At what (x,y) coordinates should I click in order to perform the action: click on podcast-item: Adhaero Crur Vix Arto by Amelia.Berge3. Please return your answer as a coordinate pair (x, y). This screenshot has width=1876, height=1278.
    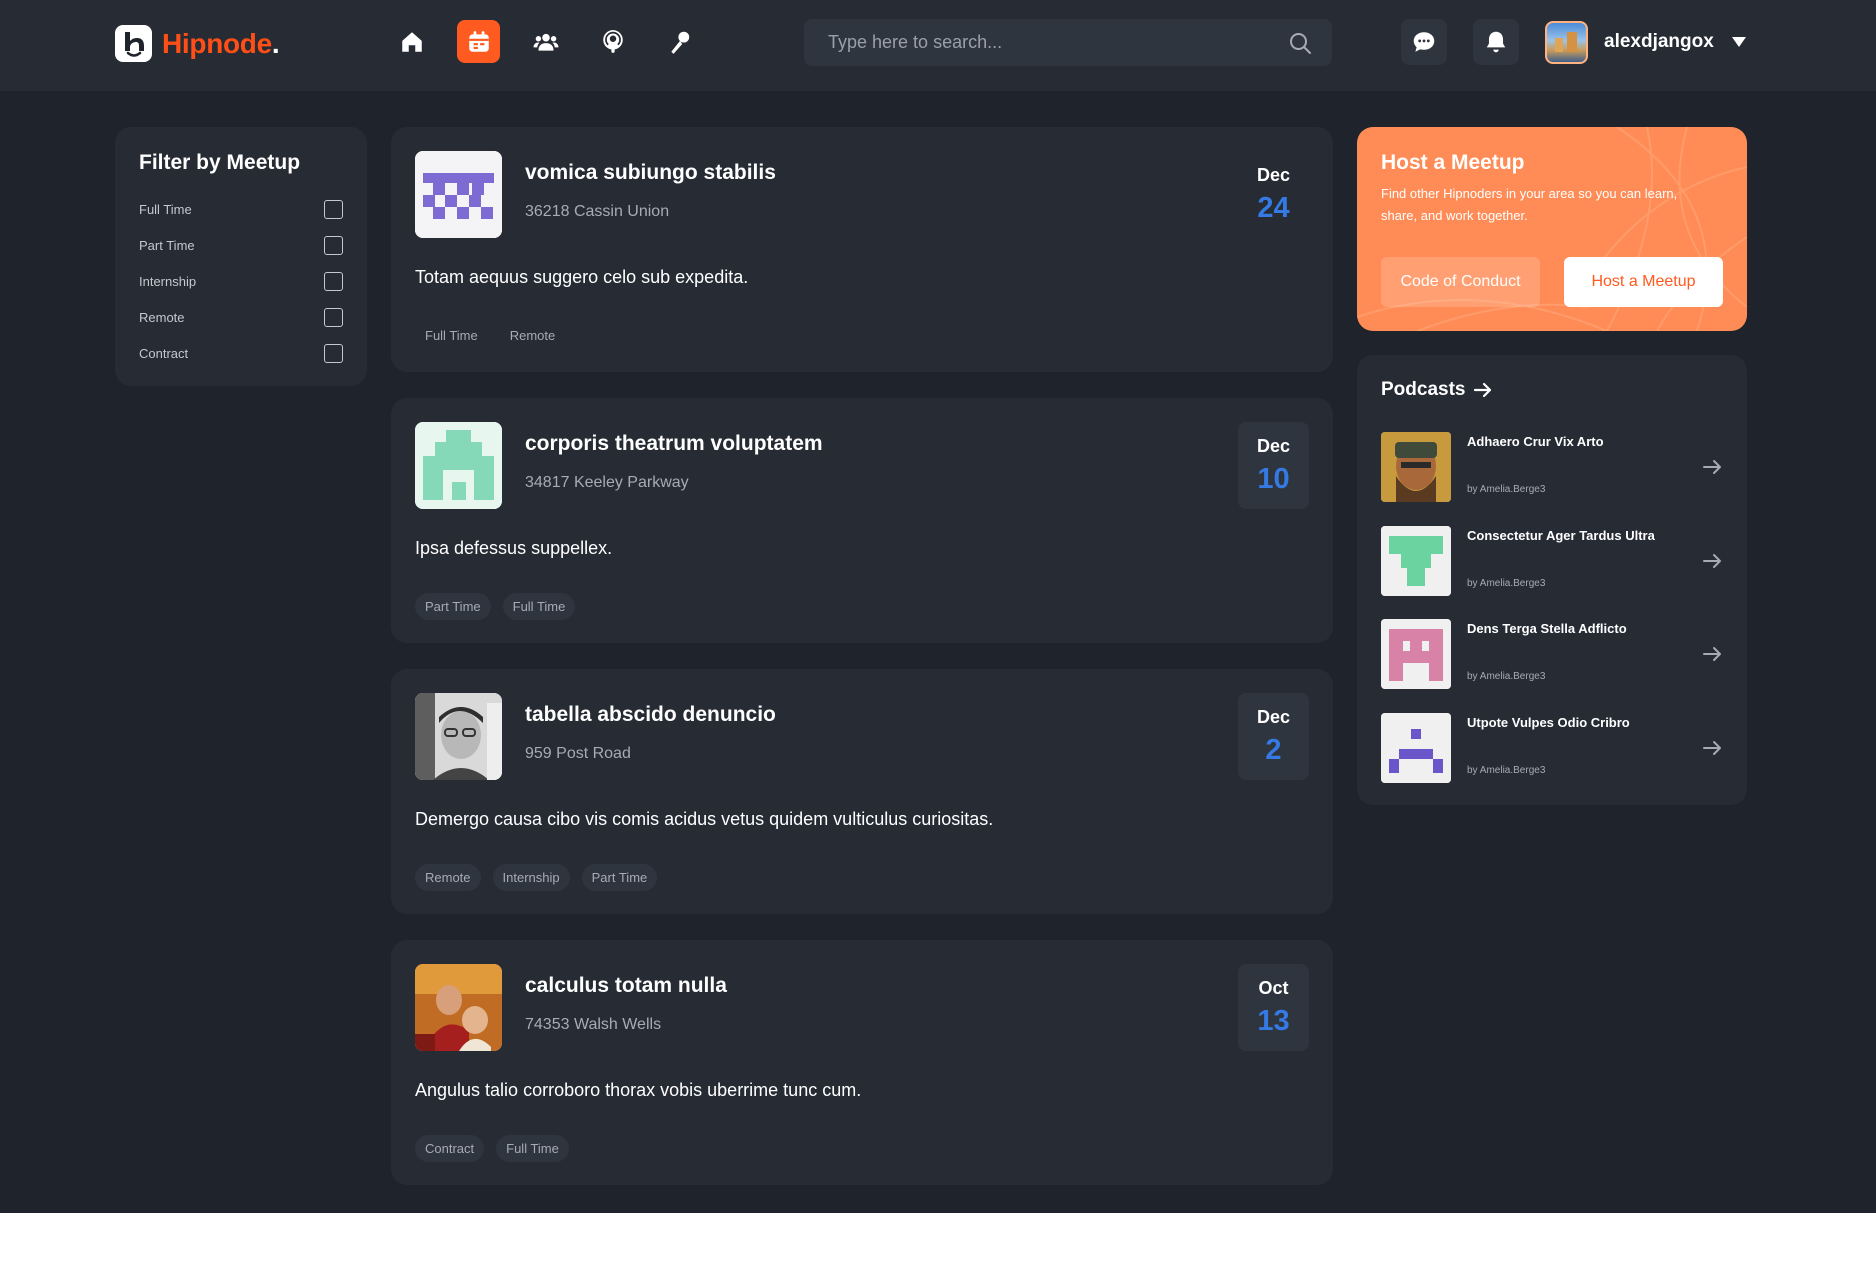
    Looking at the image, I should click on (1552, 467).